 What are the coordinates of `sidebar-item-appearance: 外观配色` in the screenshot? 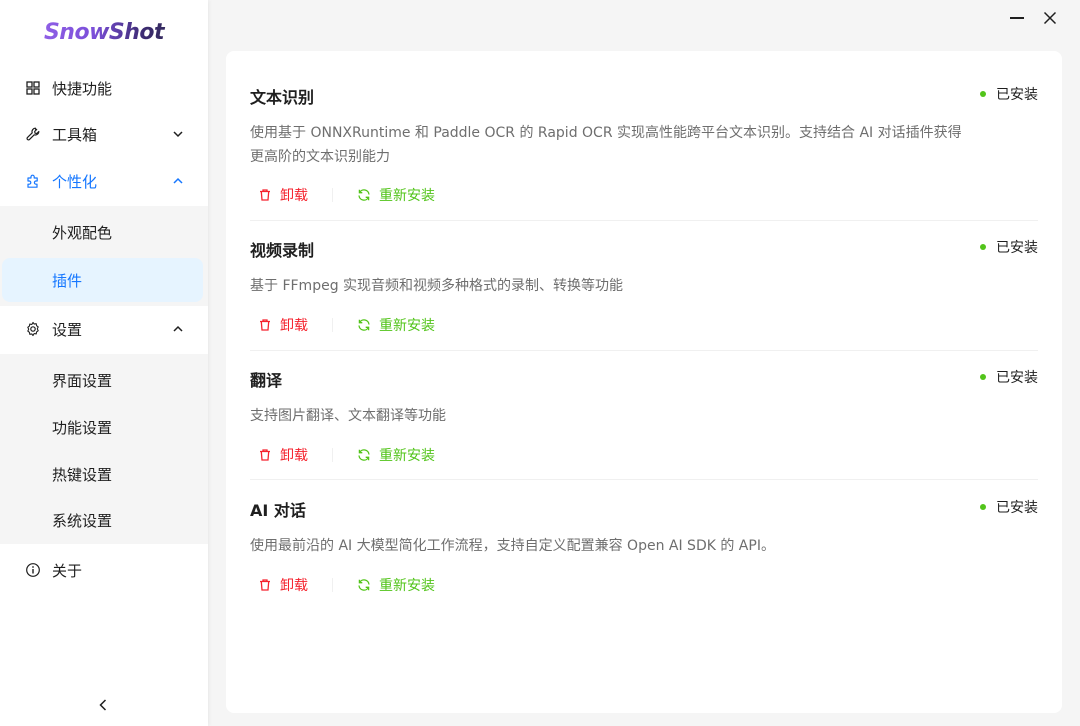 It's located at (104, 232).